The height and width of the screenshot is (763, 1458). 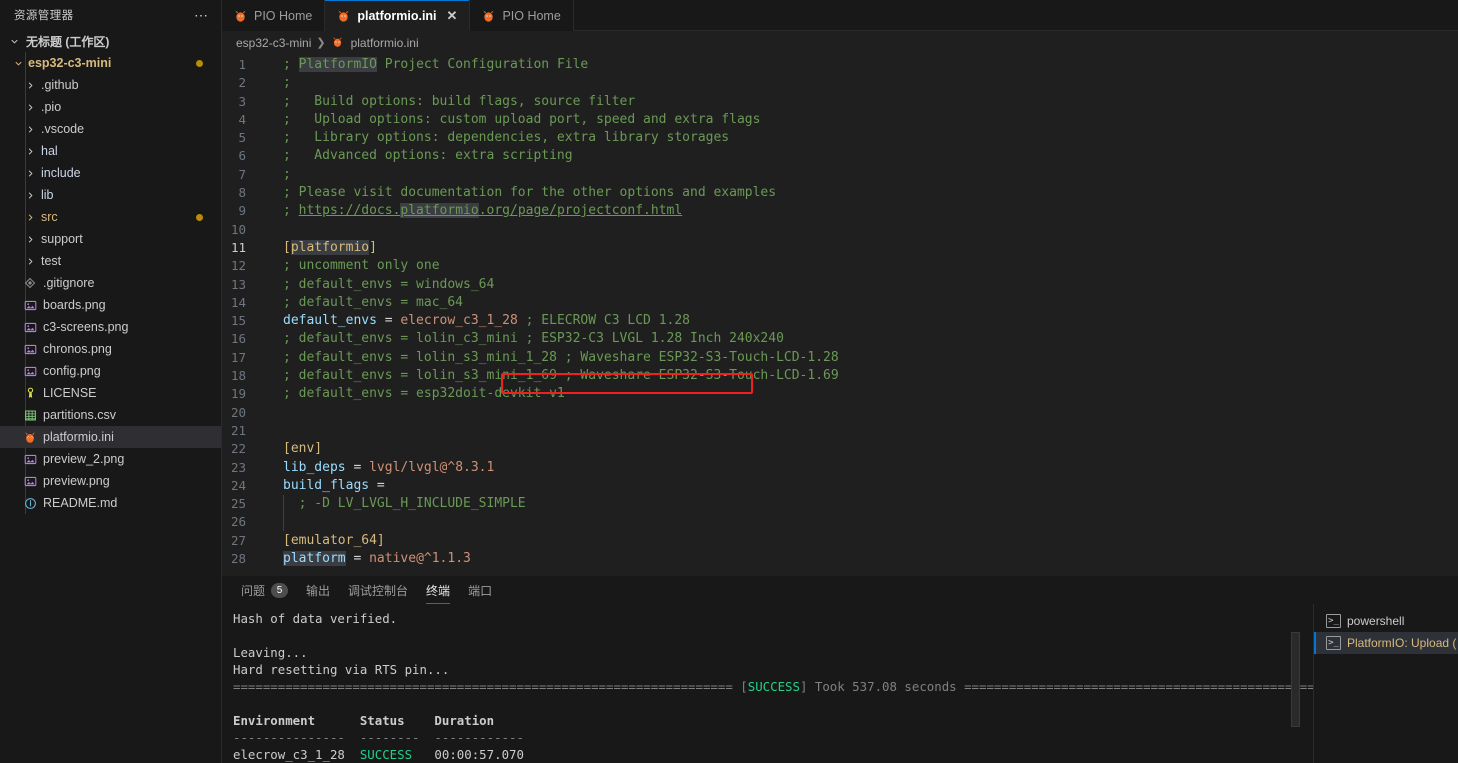 I want to click on tree-item-folder: include, so click(x=110, y=173).